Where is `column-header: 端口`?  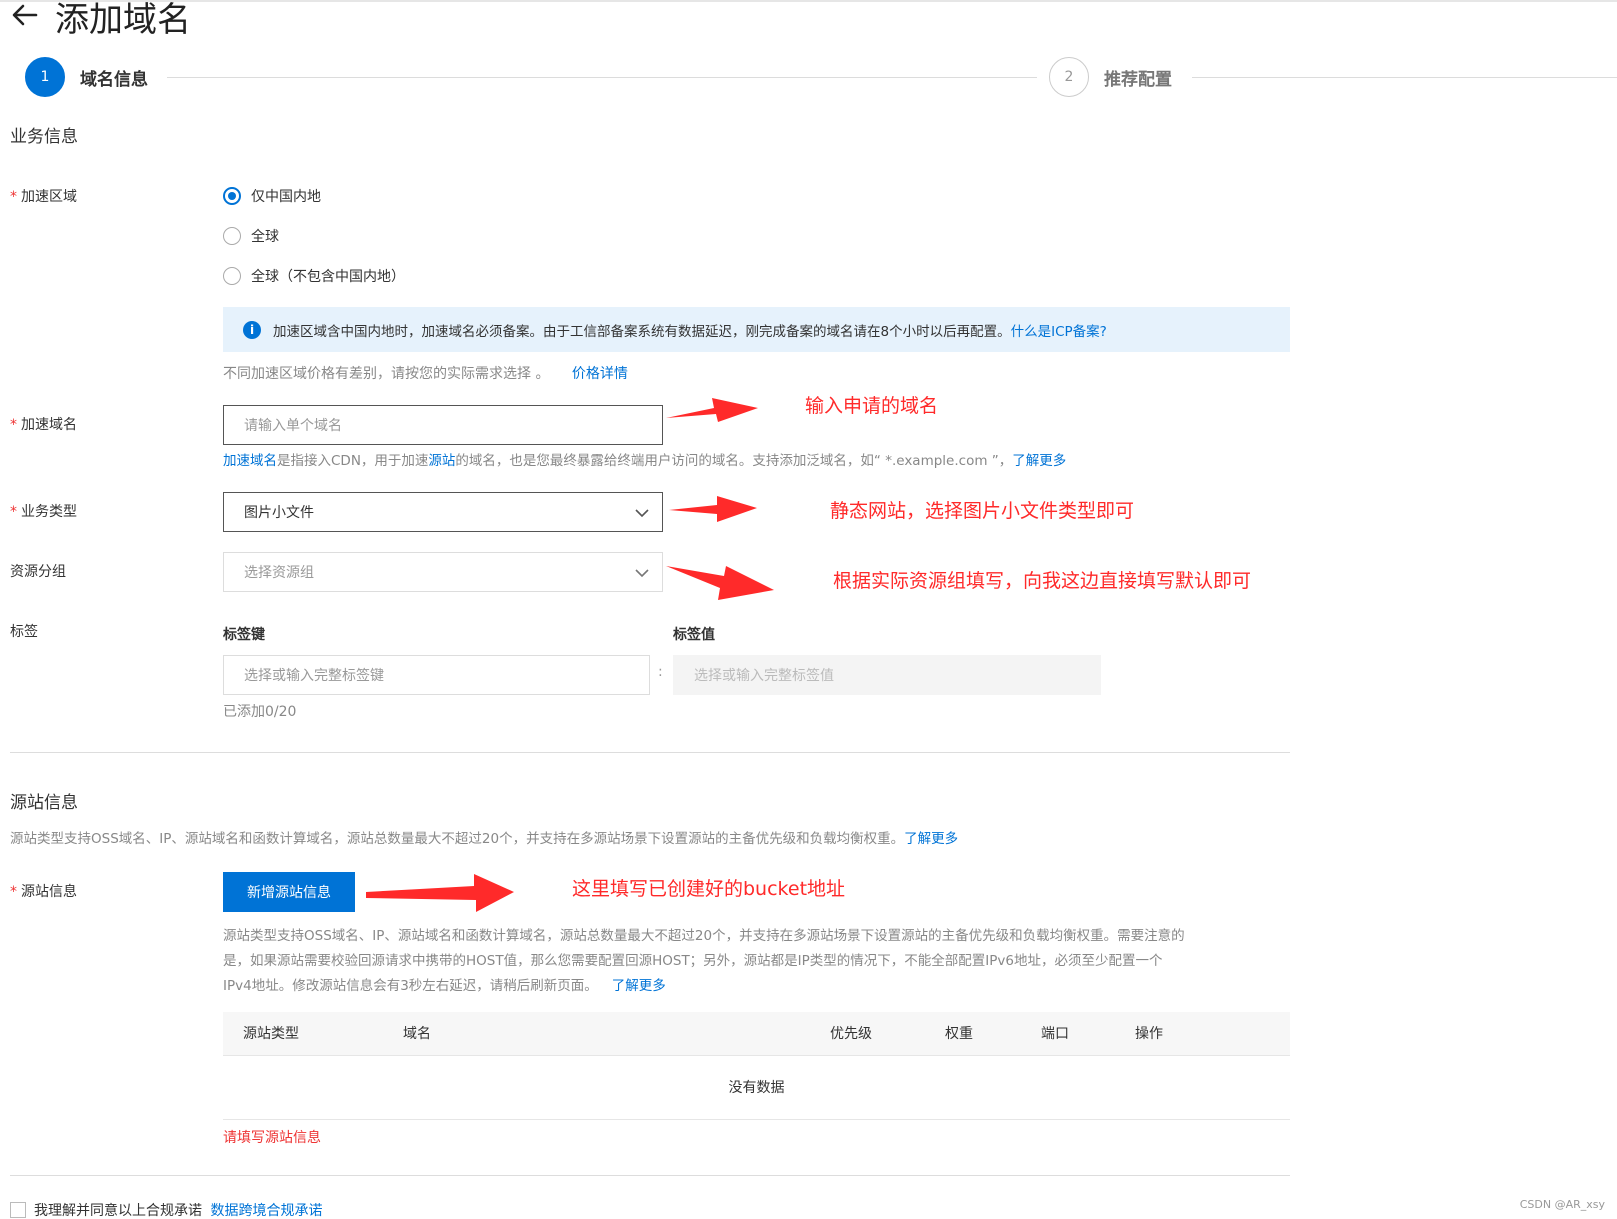 column-header: 端口 is located at coordinates (1055, 1034).